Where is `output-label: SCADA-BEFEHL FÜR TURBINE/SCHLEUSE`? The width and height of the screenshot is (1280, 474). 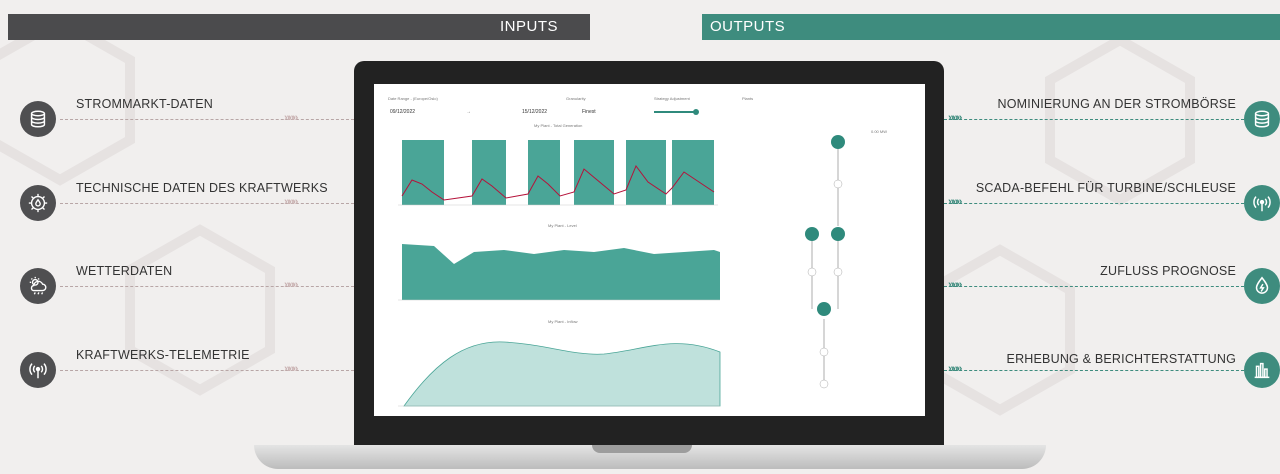 output-label: SCADA-BEFEHL FÜR TURBINE/SCHLEUSE is located at coordinates (1105, 188).